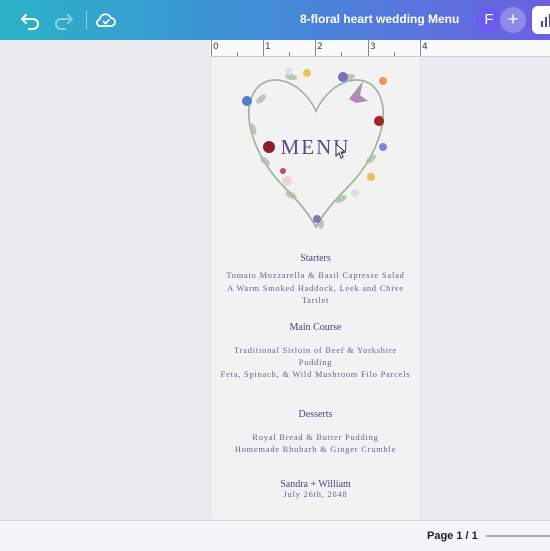  I want to click on insights-button, so click(541, 20).